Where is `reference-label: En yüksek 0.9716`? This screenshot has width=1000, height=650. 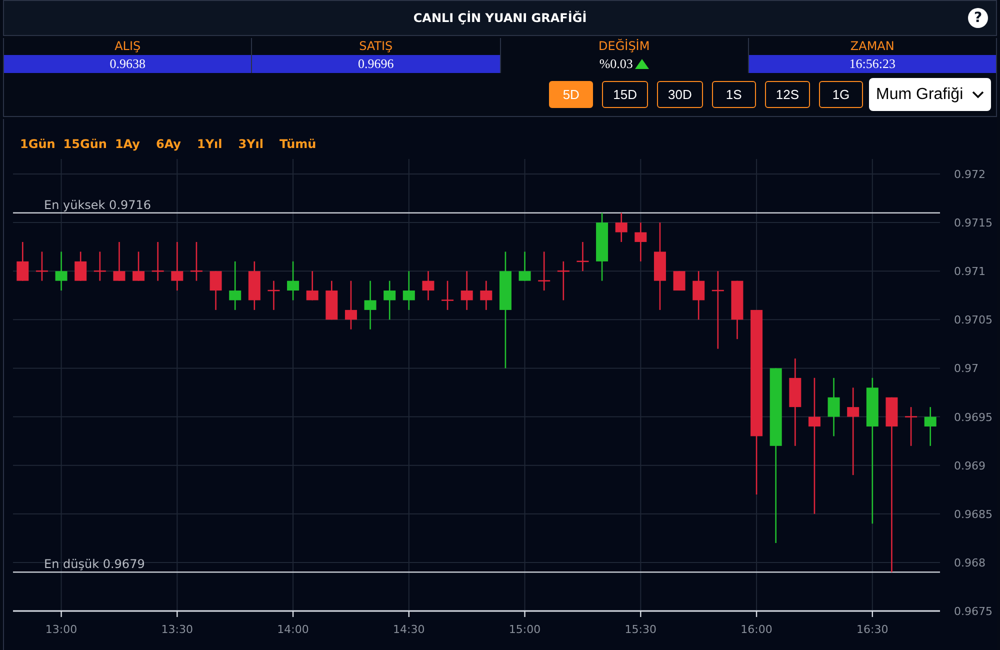 reference-label: En yüksek 0.9716 is located at coordinates (98, 205).